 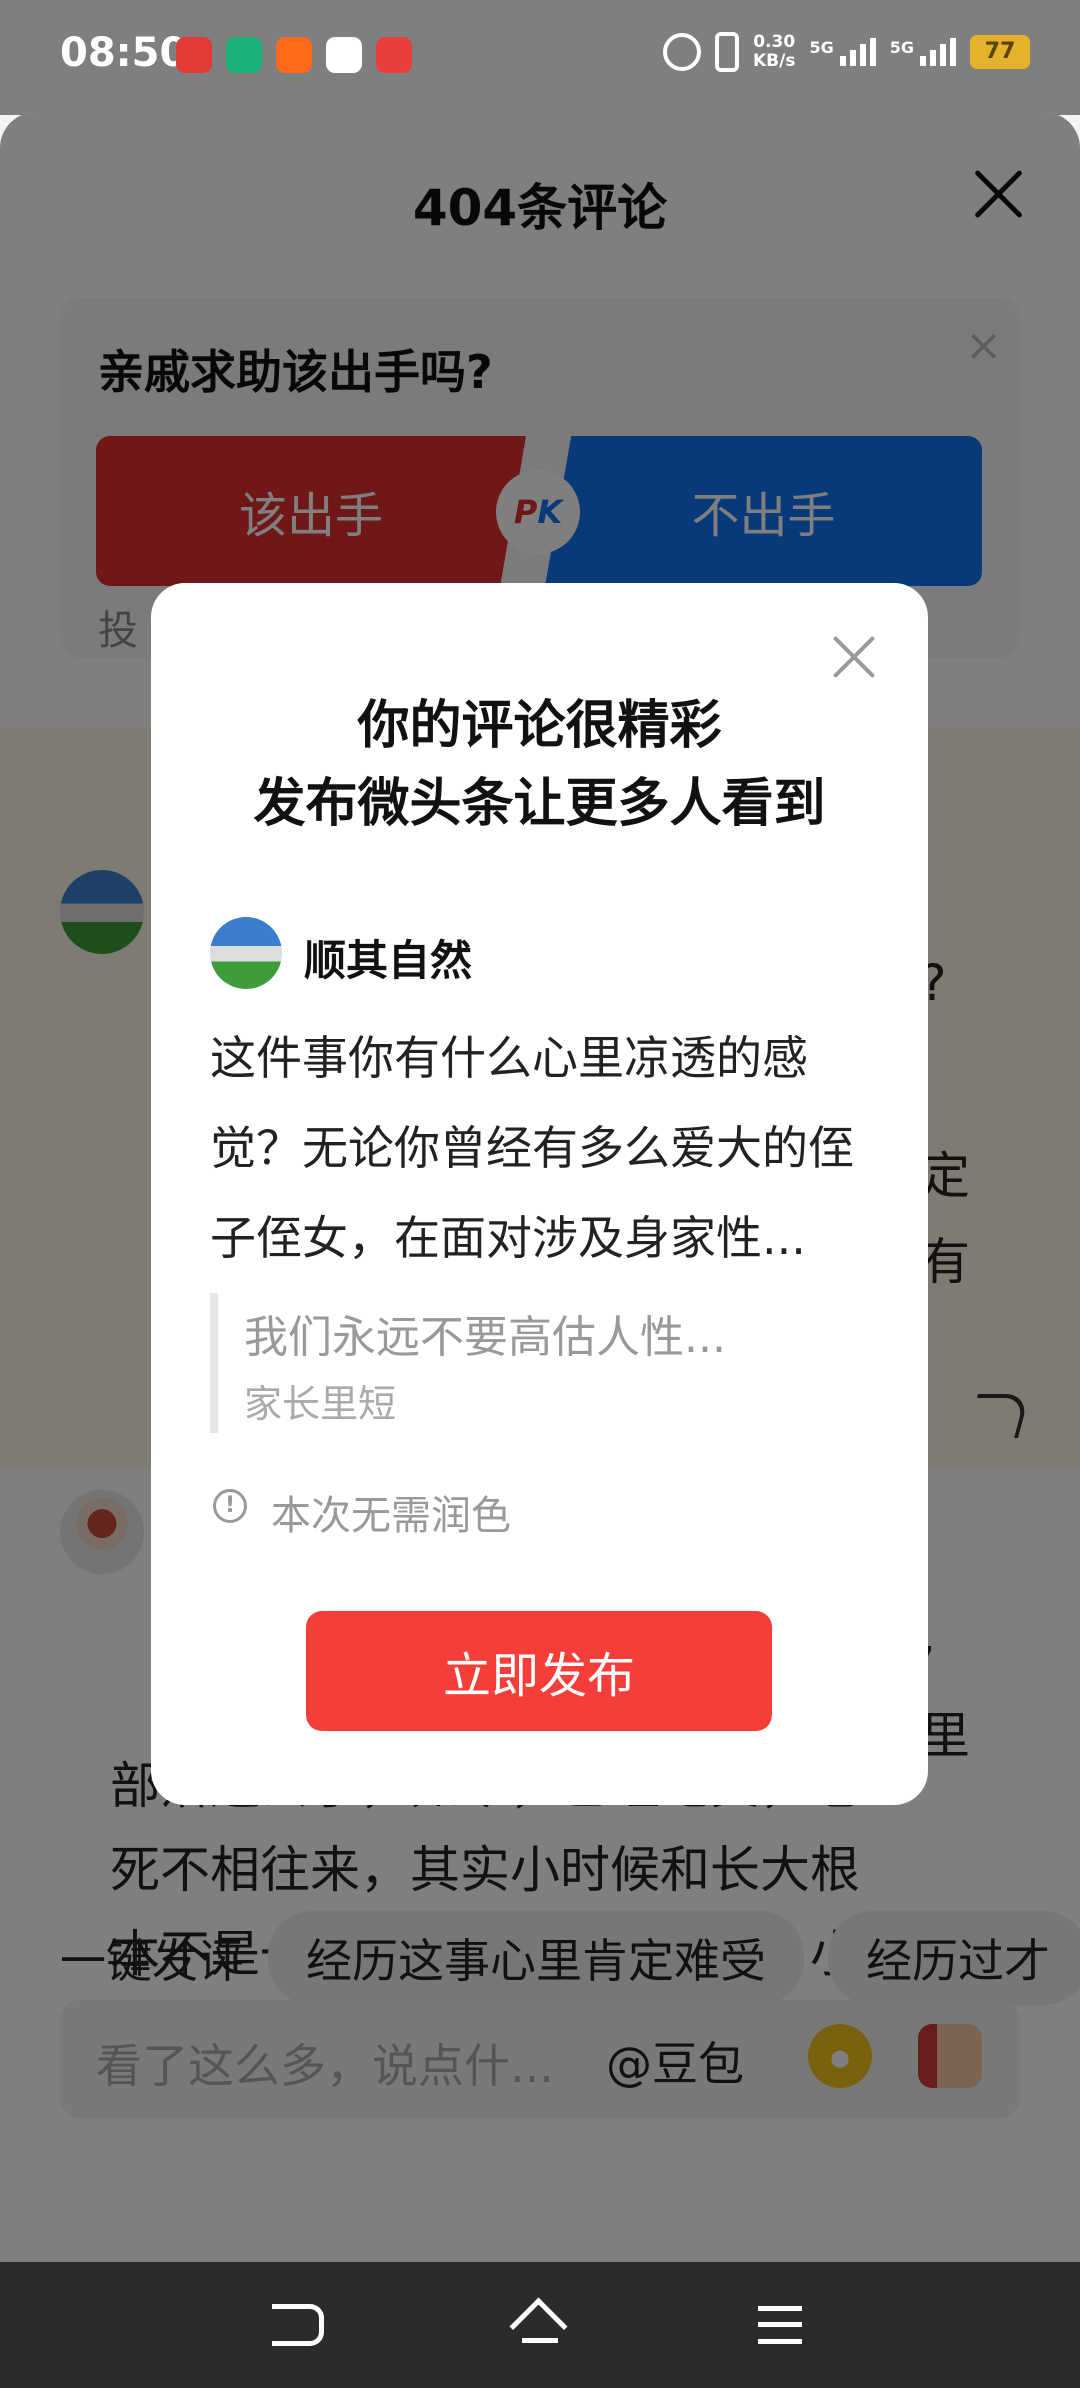 I want to click on battery-icon: 77, so click(x=1000, y=52).